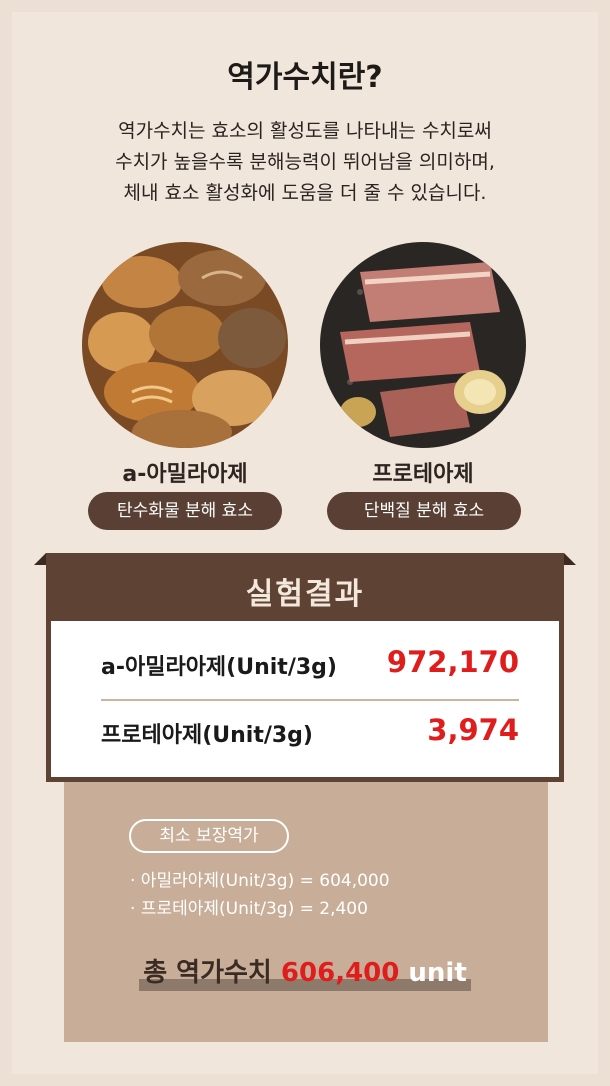  Describe the element at coordinates (340, 973) in the screenshot. I see `total-value: 606,400` at that location.